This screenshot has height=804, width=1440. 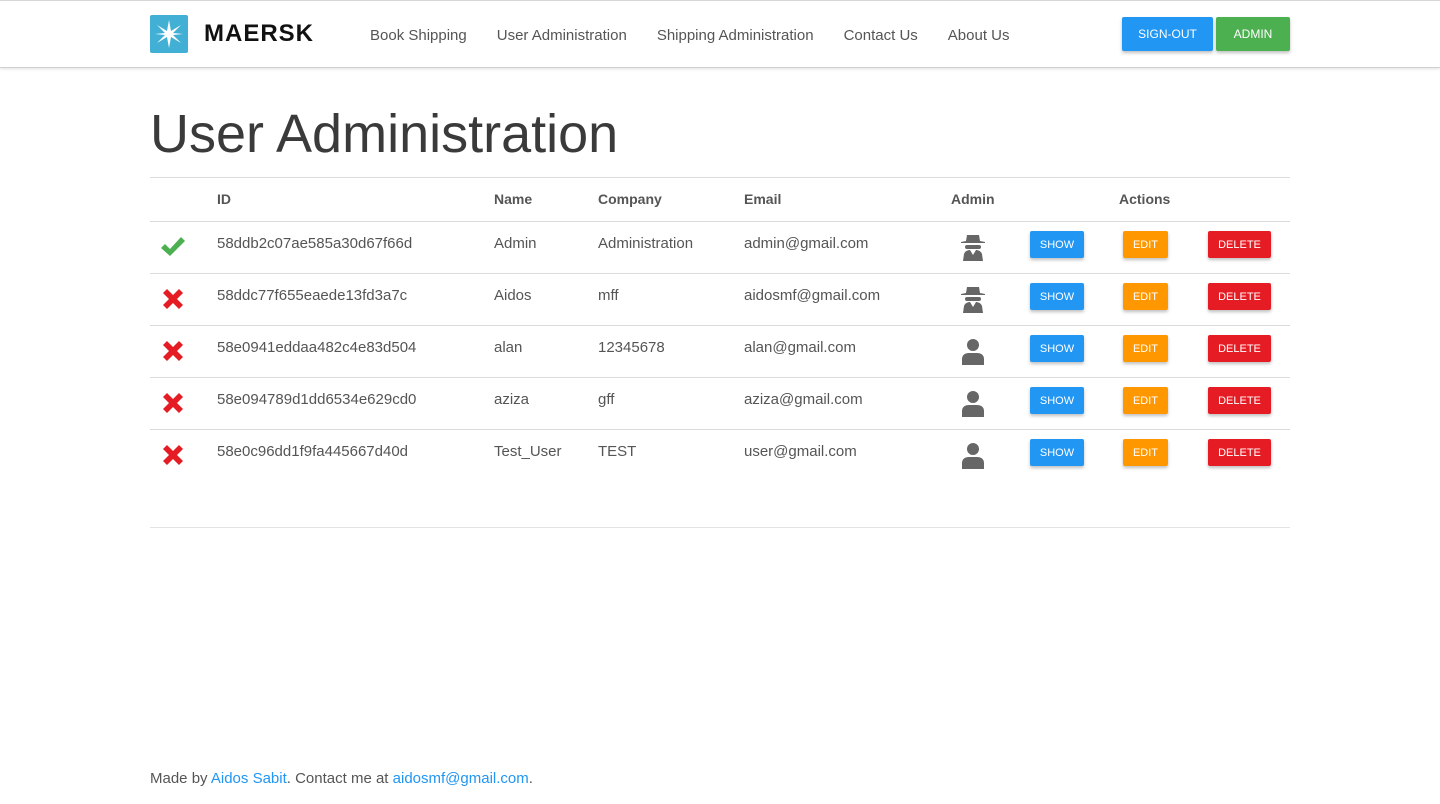 What do you see at coordinates (461, 778) in the screenshot?
I see `contact-email-link: aidosmf@gmail.com` at bounding box center [461, 778].